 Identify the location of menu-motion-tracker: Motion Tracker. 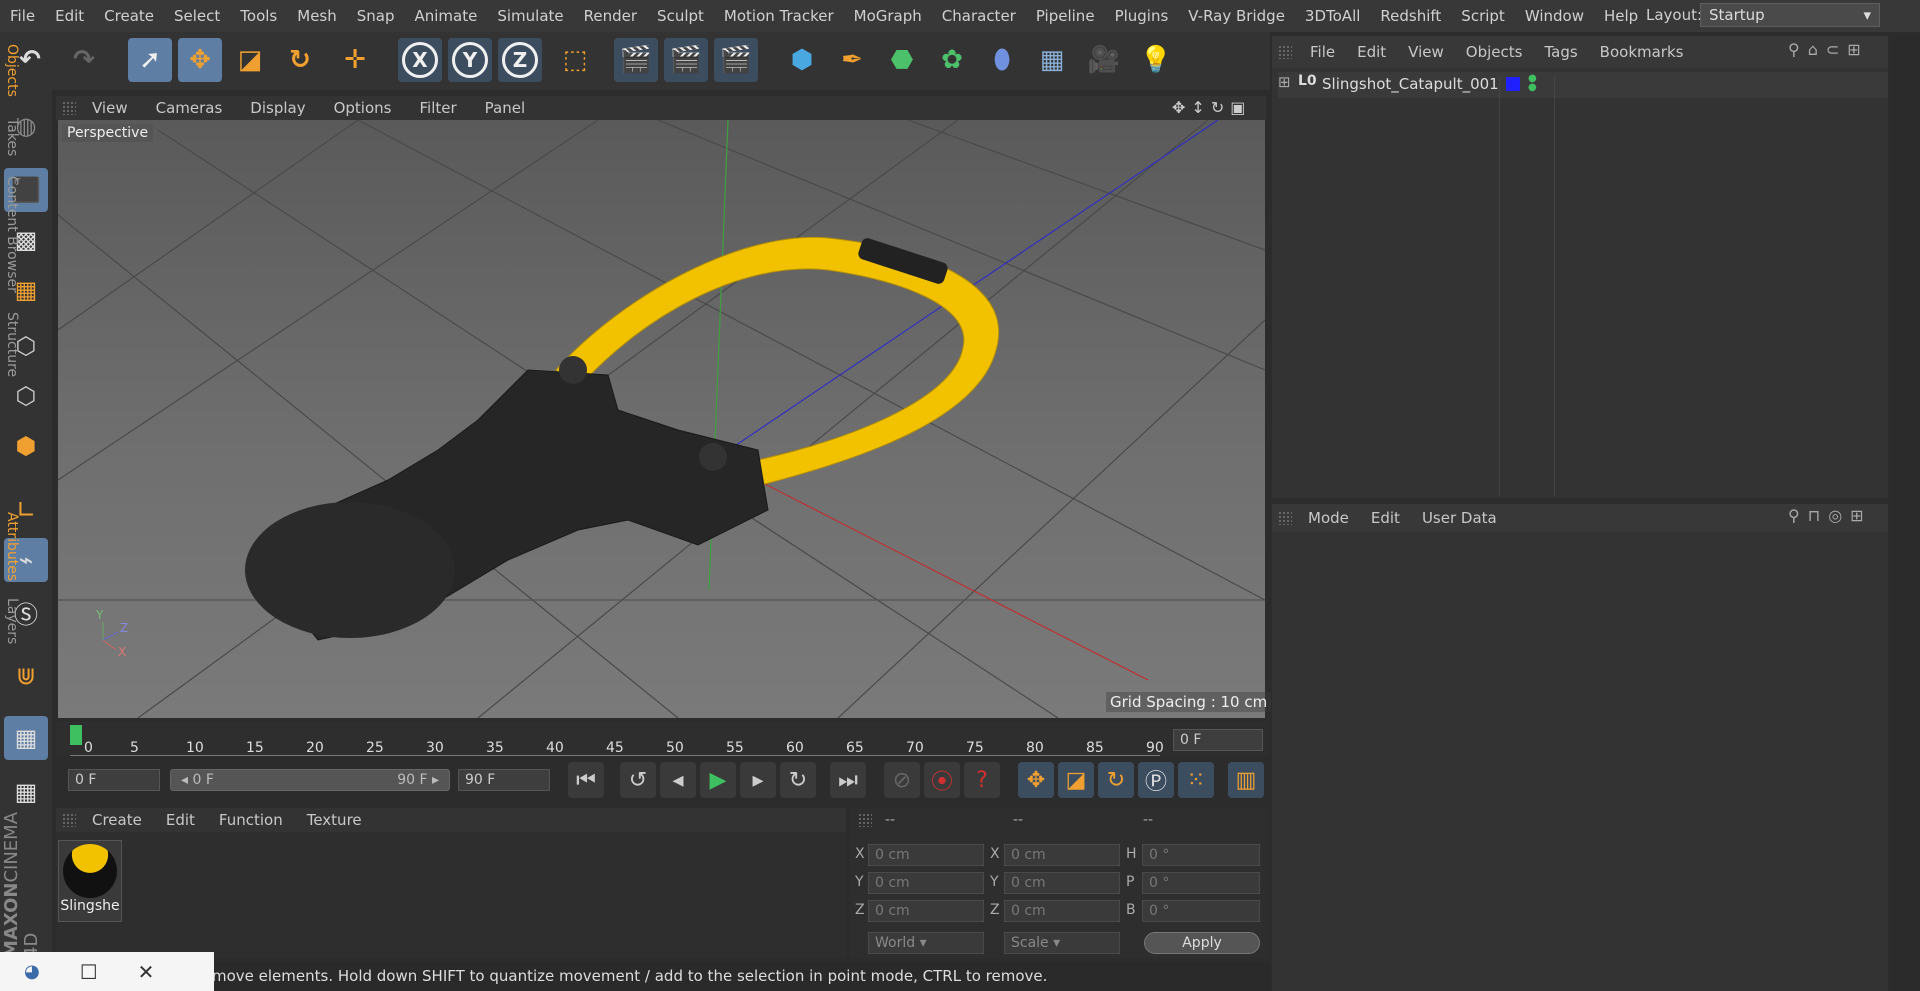
(779, 16).